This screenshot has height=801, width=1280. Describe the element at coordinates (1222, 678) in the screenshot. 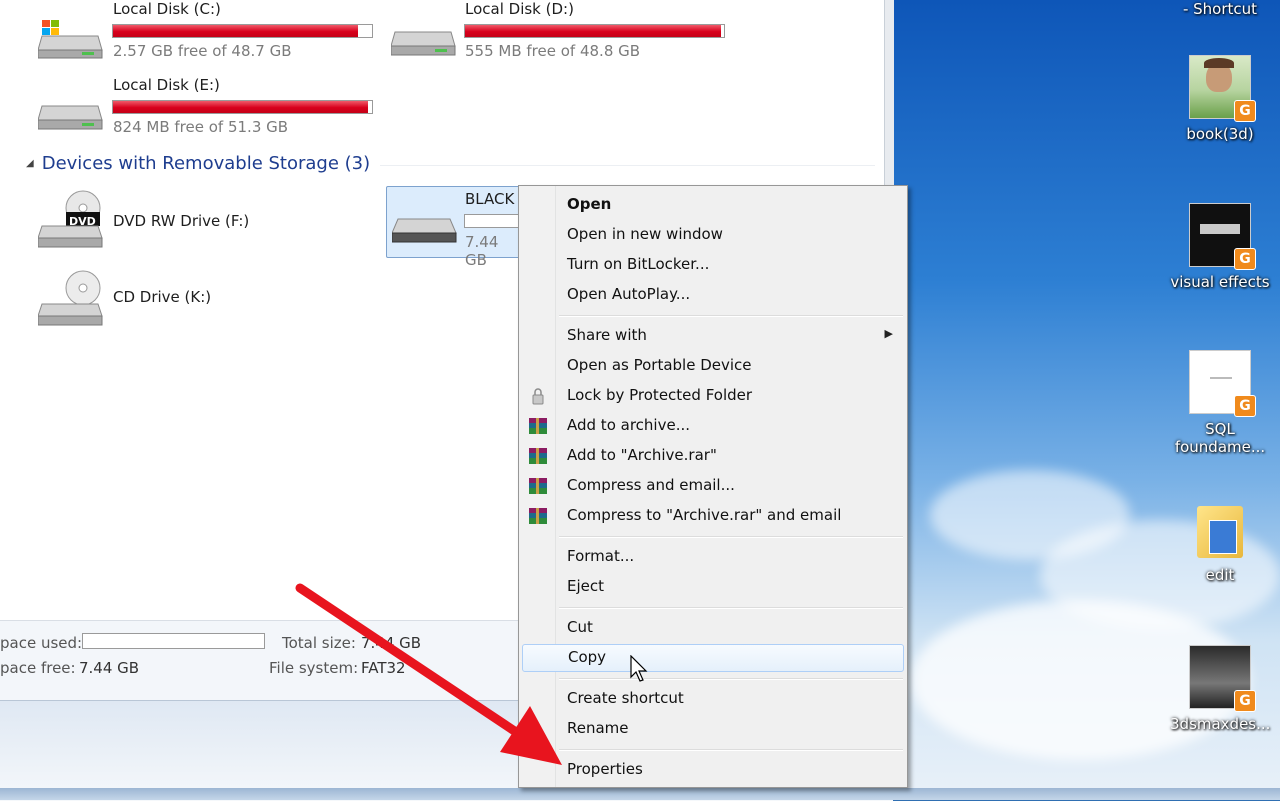

I see `book-cover-thumbnail-icon: G` at that location.